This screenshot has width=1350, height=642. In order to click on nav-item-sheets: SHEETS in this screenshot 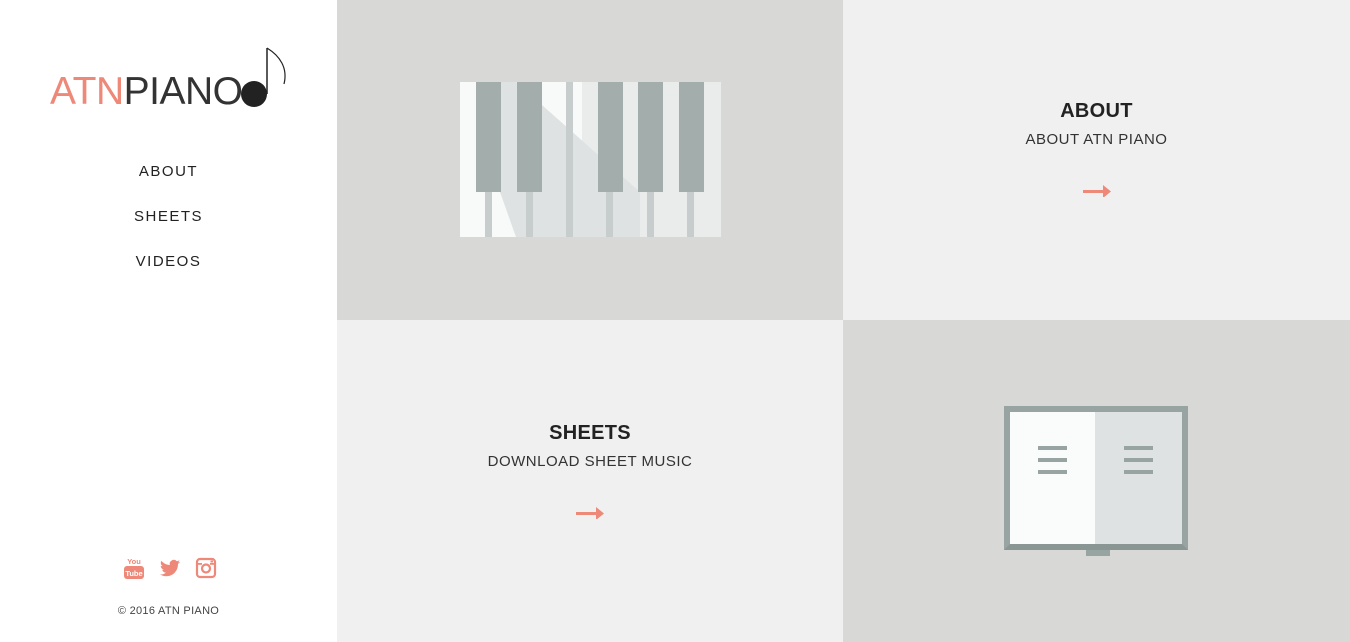, I will do `click(168, 229)`.